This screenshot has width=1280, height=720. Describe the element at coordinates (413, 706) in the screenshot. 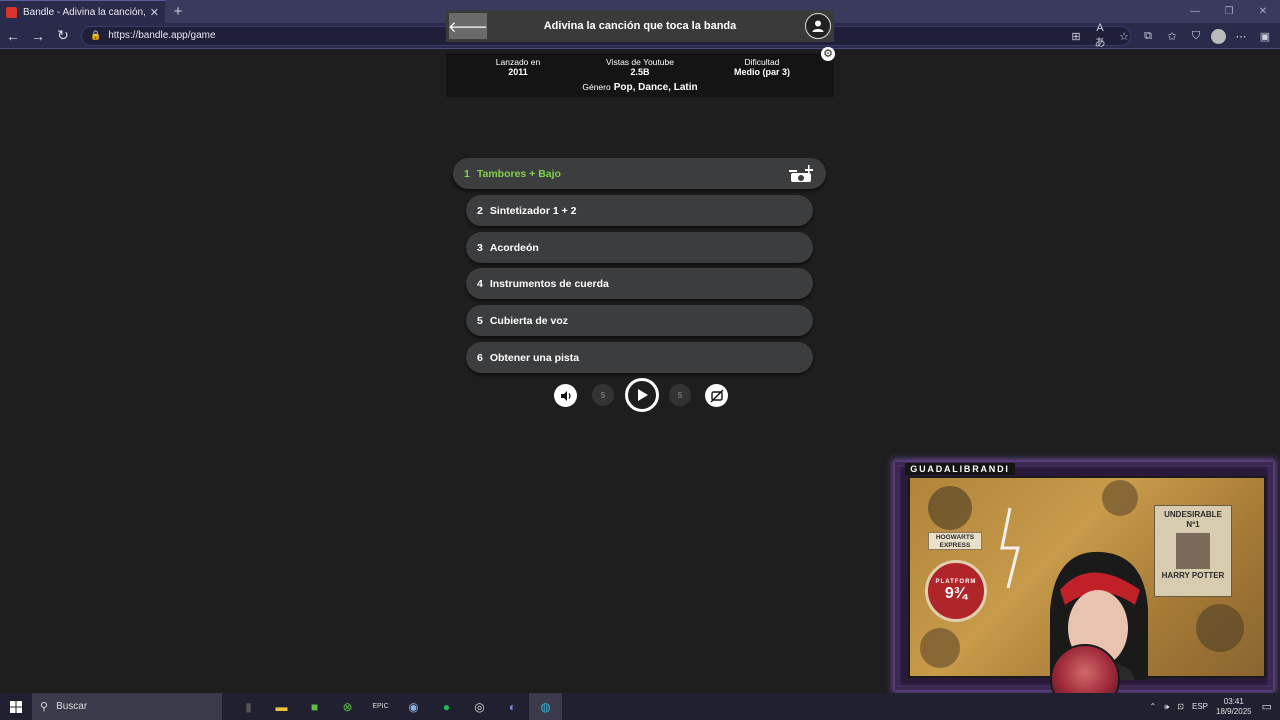

I see `steam-icon: ◉` at that location.